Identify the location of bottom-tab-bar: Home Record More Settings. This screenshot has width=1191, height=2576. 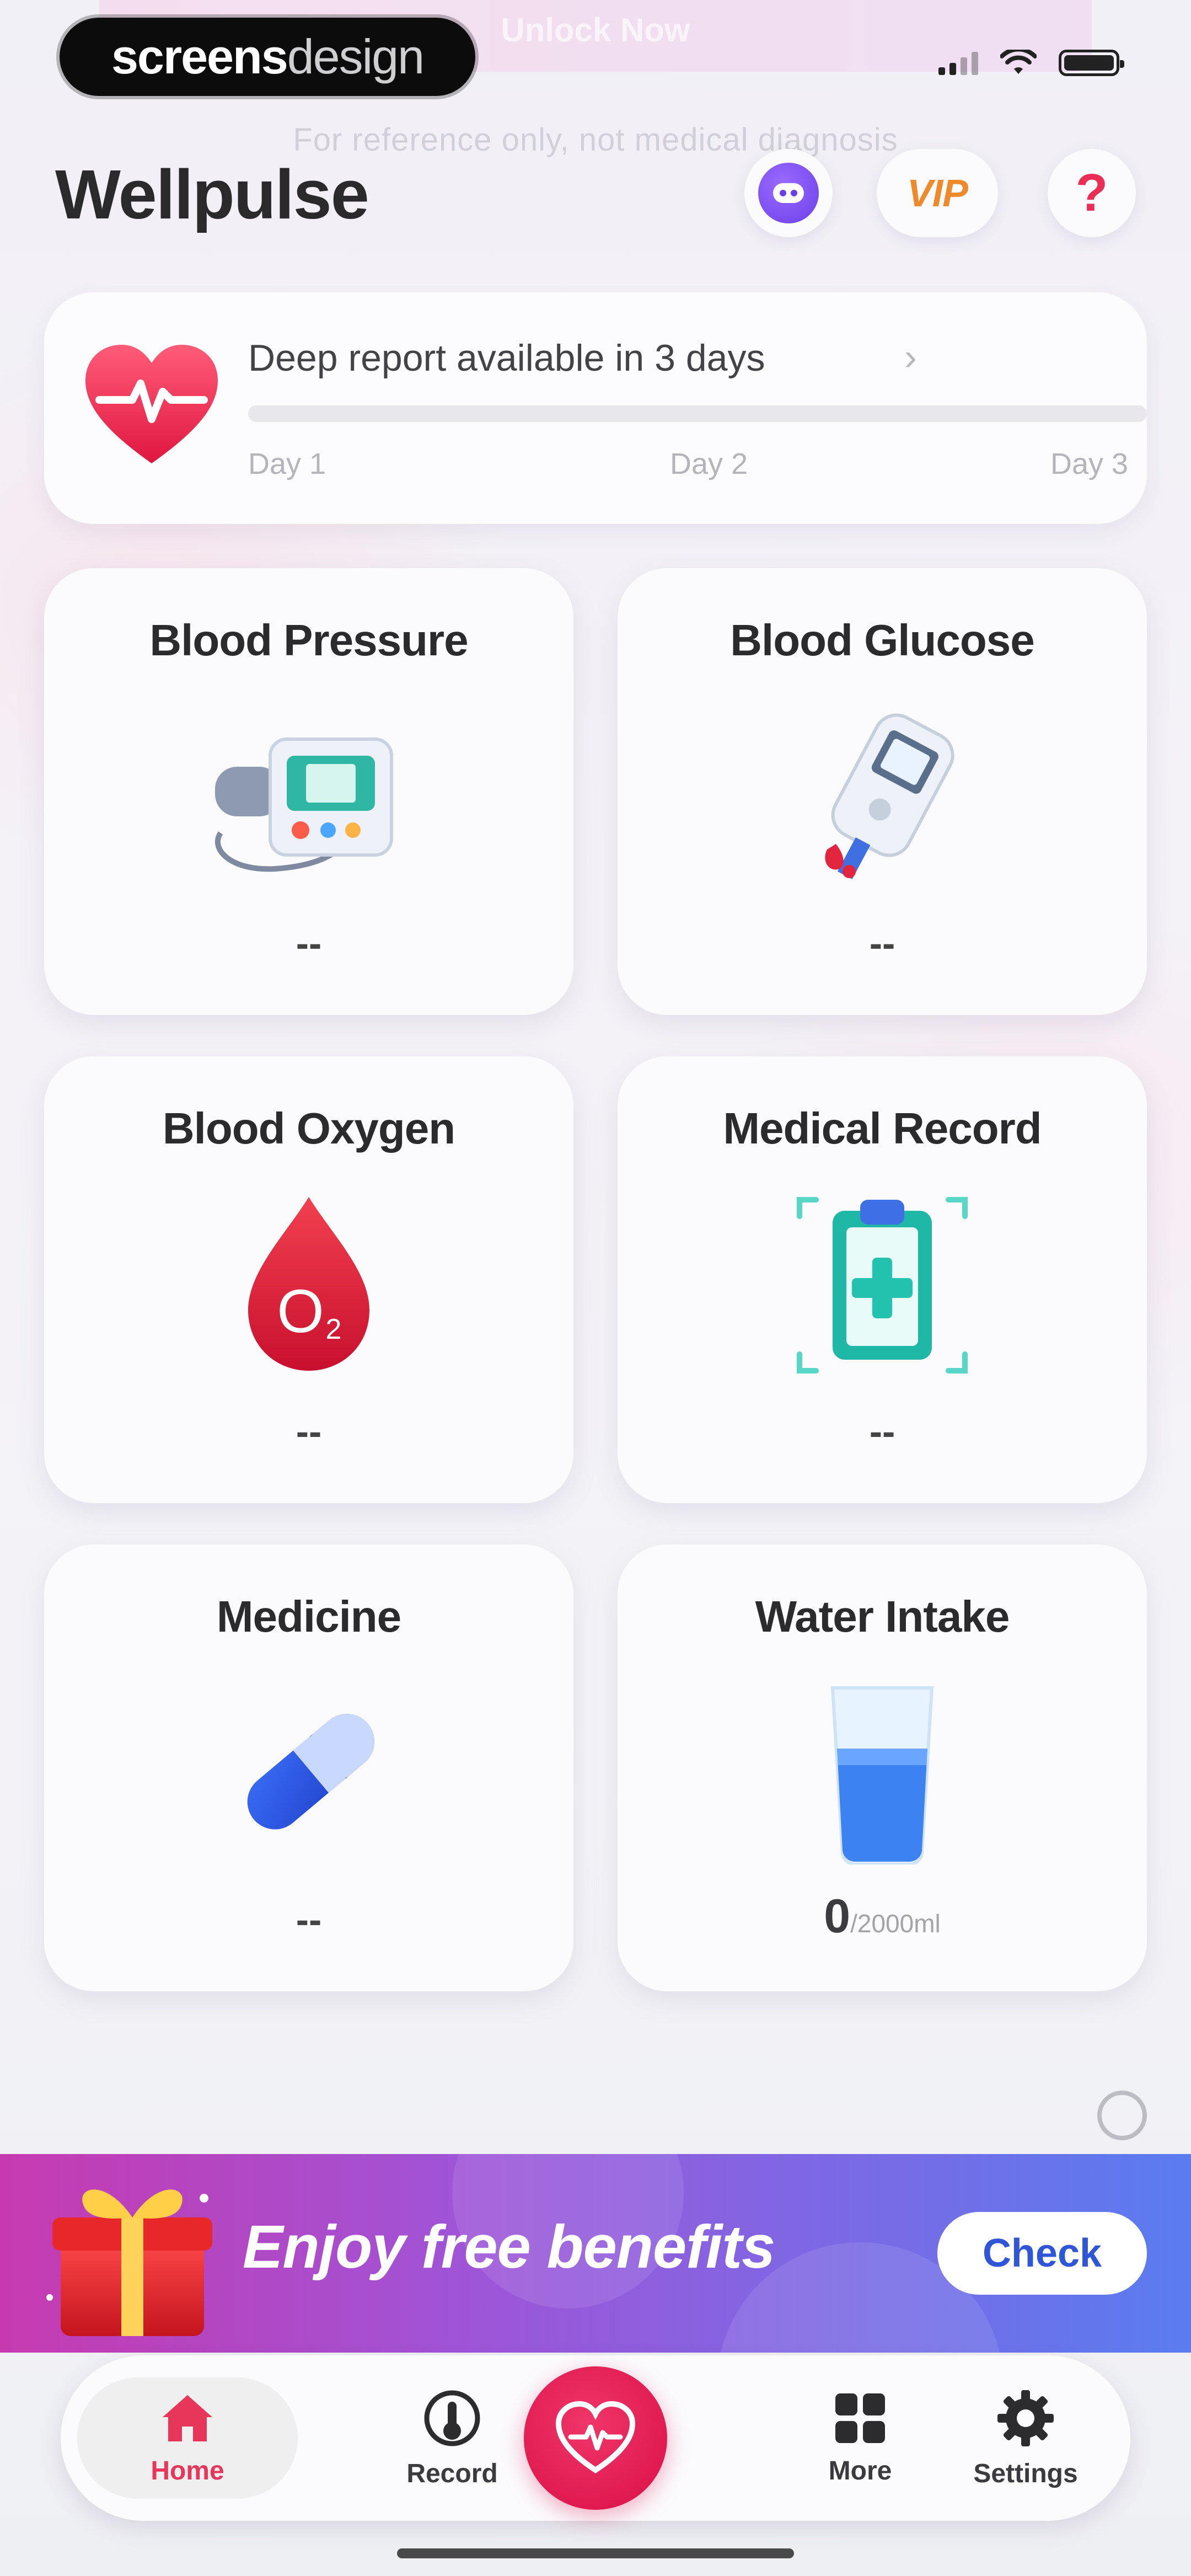
(595, 2438).